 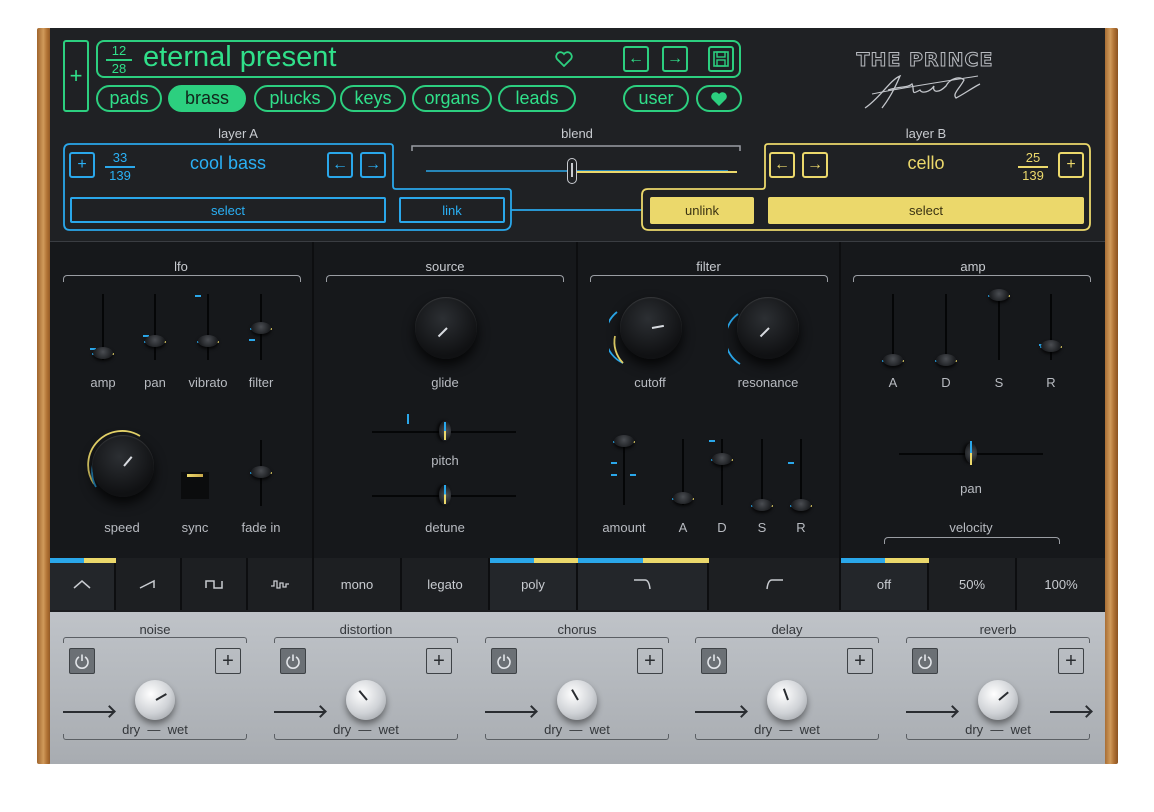 What do you see at coordinates (228, 210) in the screenshot?
I see `layer-a-select-button: select` at bounding box center [228, 210].